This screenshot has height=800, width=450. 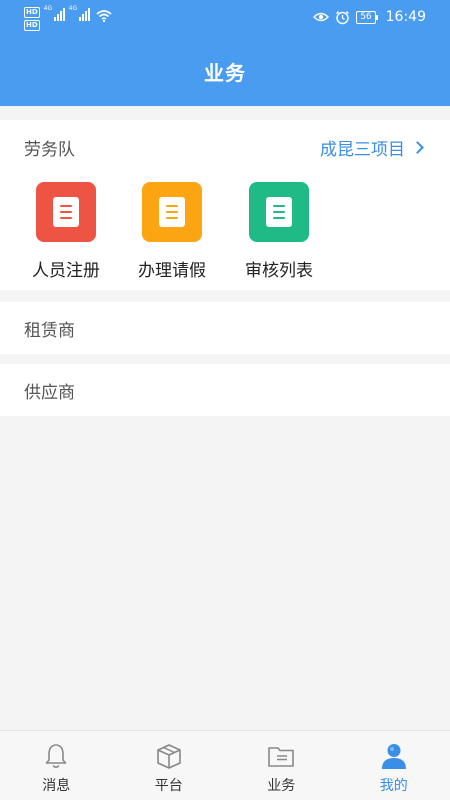 What do you see at coordinates (321, 17) in the screenshot?
I see `eye-icon` at bounding box center [321, 17].